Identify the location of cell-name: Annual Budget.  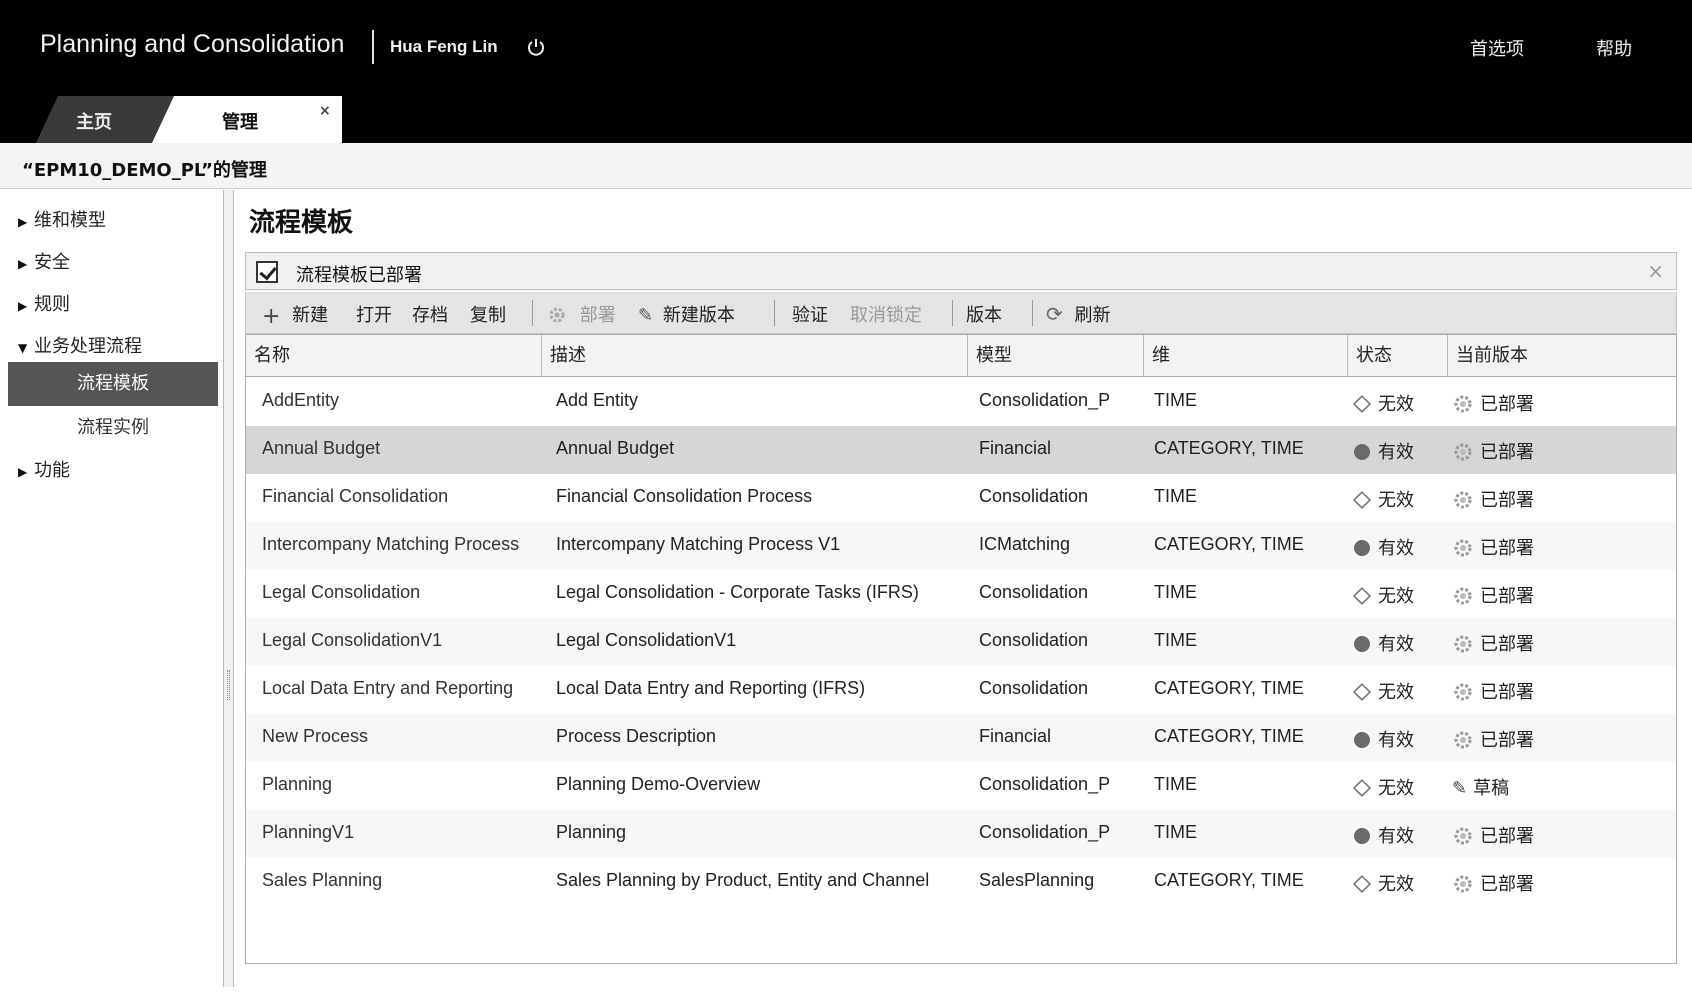
(321, 448).